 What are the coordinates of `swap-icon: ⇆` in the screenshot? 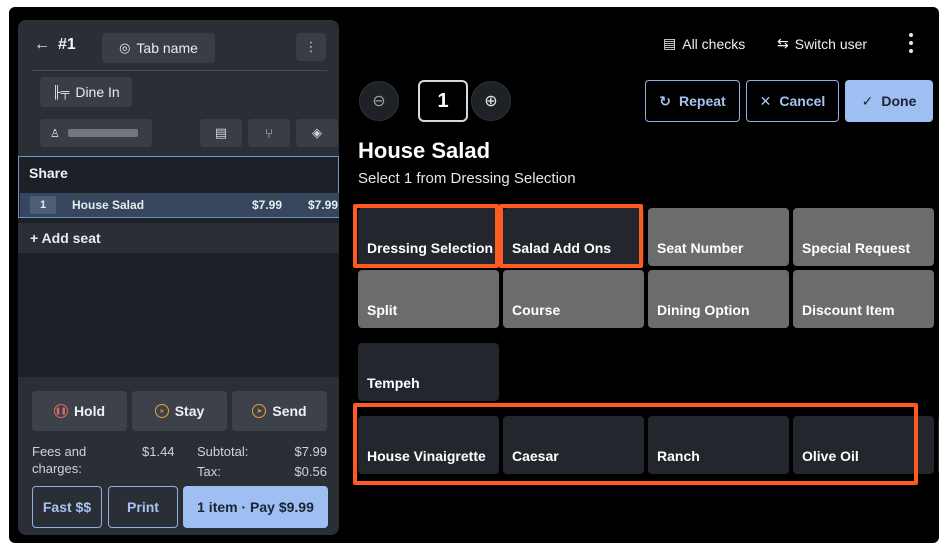 It's located at (783, 43).